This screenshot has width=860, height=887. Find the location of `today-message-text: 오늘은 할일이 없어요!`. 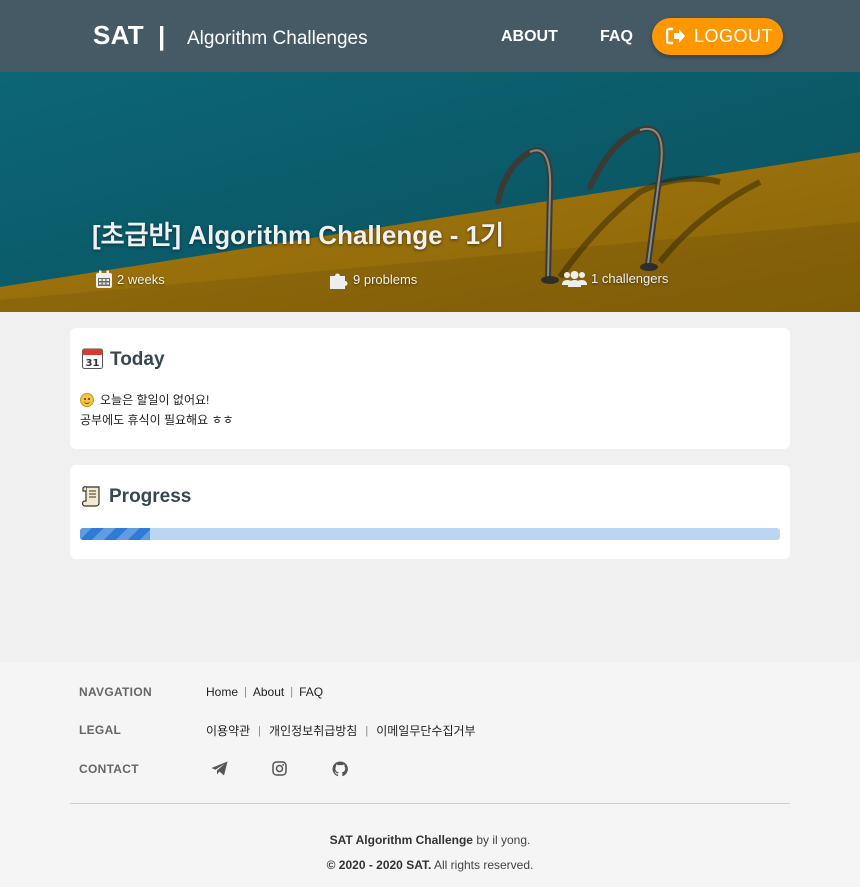

today-message-text: 오늘은 할일이 없어요! is located at coordinates (155, 400).